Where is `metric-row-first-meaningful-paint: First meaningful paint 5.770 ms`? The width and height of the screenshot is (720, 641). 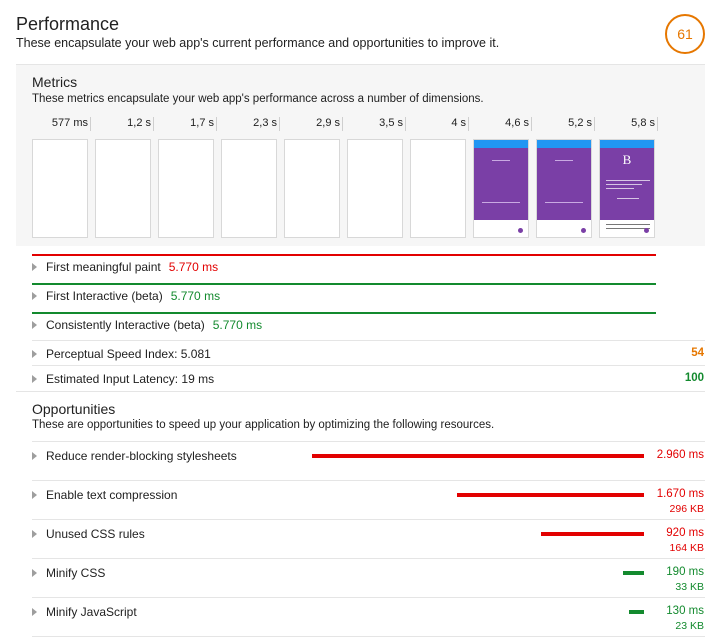
metric-row-first-meaningful-paint: First meaningful paint 5.770 ms is located at coordinates (125, 267).